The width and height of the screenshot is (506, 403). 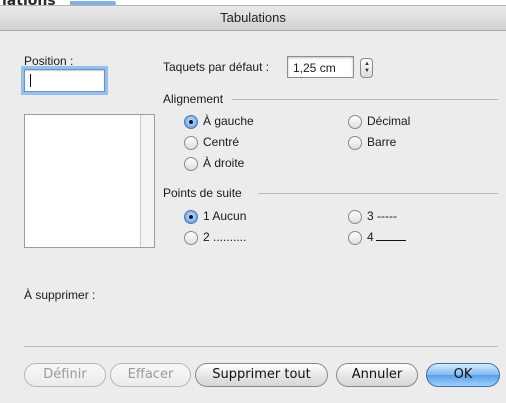 I want to click on buttons-divider, so click(x=261, y=346).